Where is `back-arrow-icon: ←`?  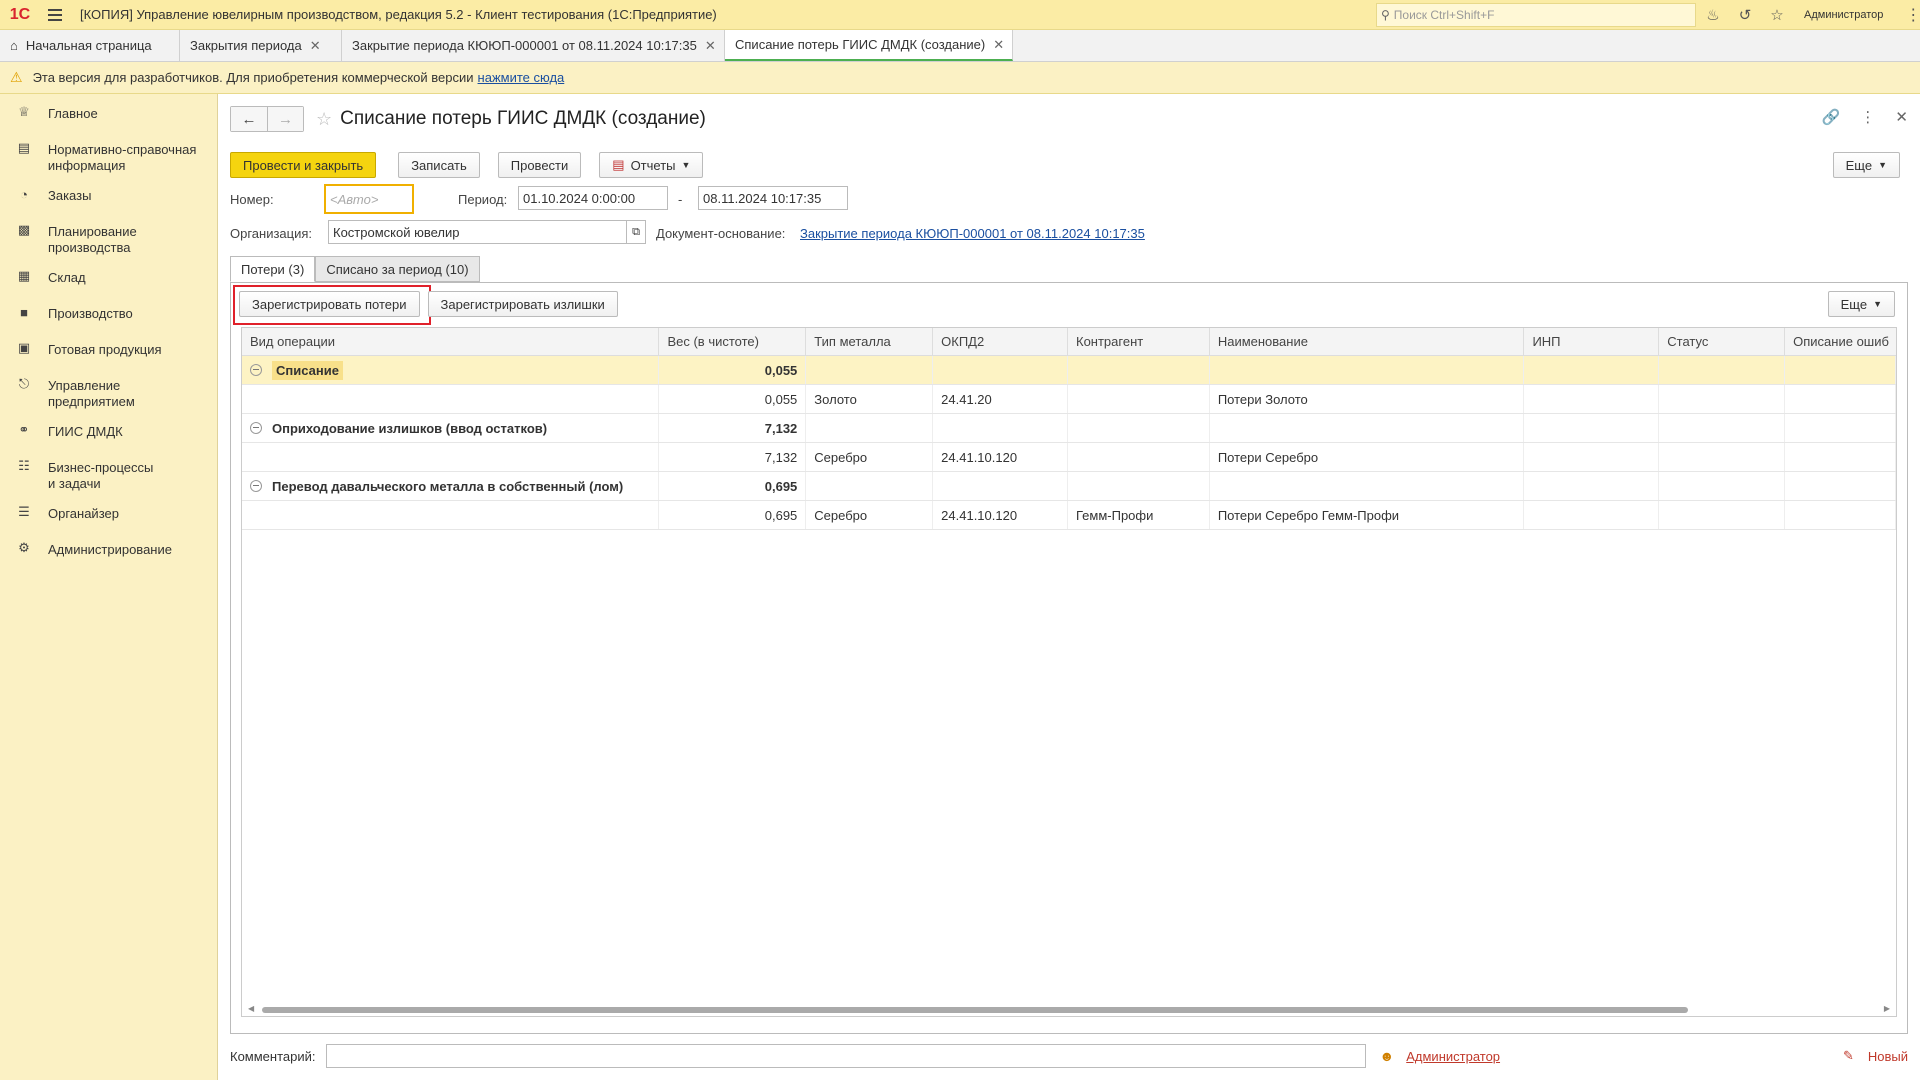
back-arrow-icon: ← is located at coordinates (249, 119).